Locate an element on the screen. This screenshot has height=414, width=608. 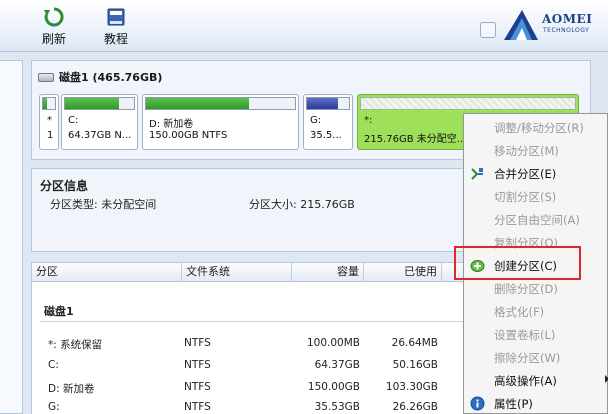
window-option-box is located at coordinates (488, 30).